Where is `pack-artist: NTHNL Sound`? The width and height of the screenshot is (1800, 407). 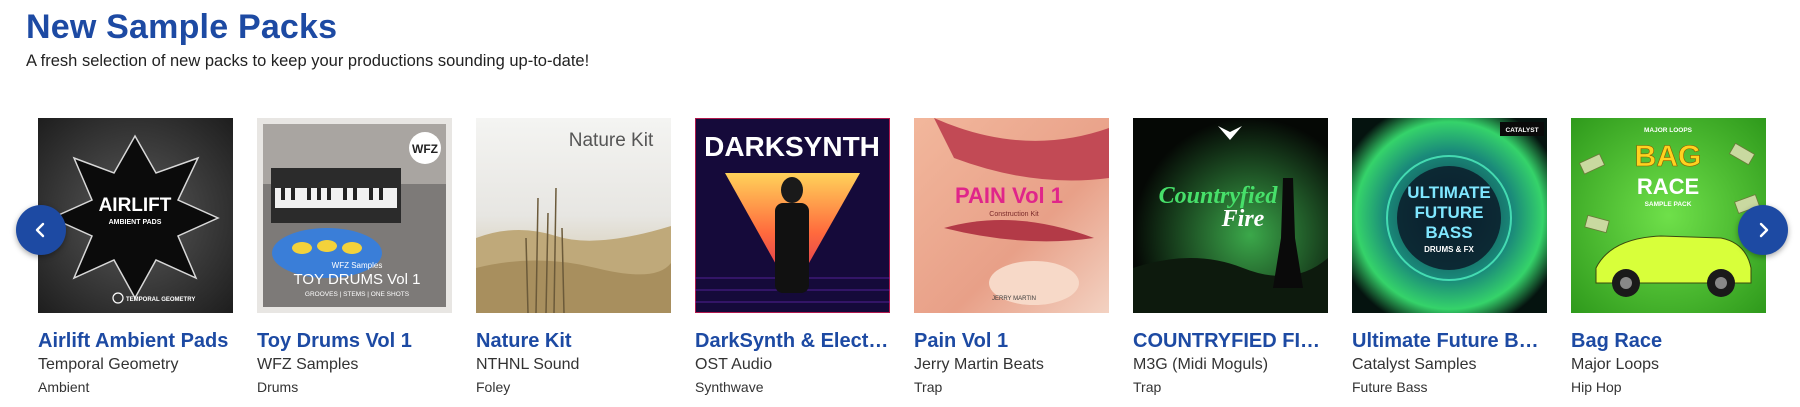 pack-artist: NTHNL Sound is located at coordinates (573, 365).